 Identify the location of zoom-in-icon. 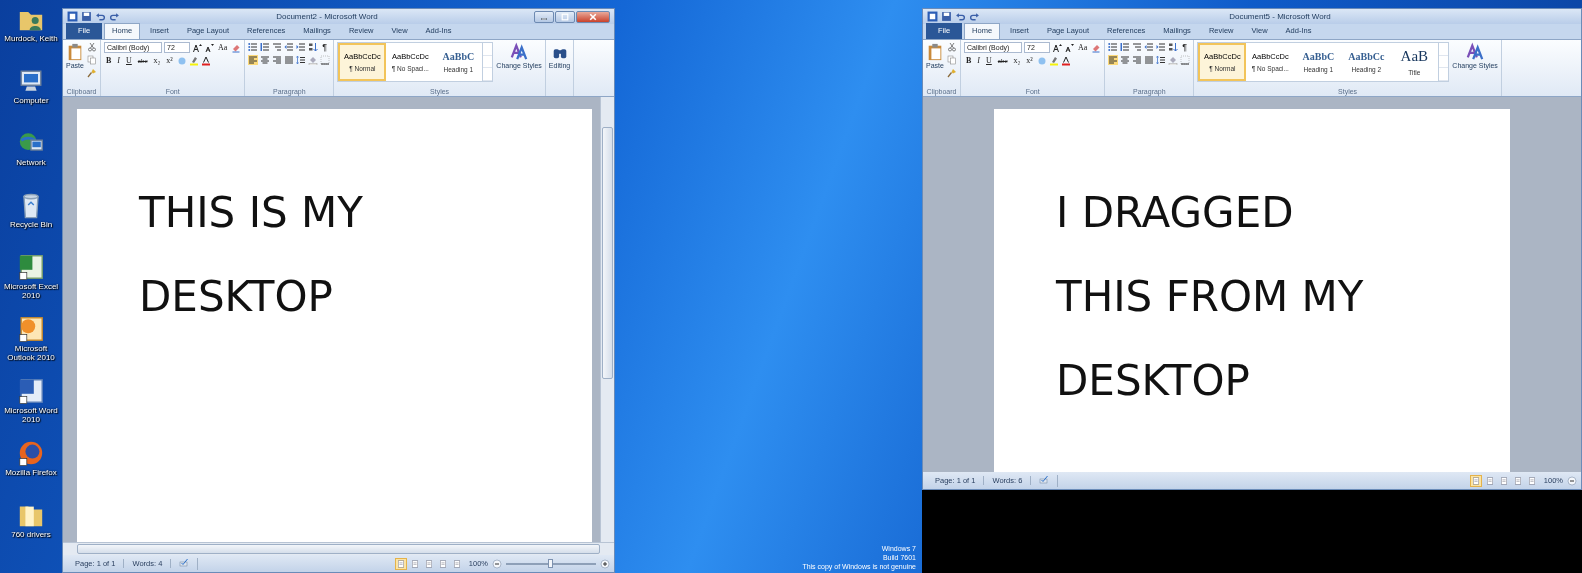
(605, 563).